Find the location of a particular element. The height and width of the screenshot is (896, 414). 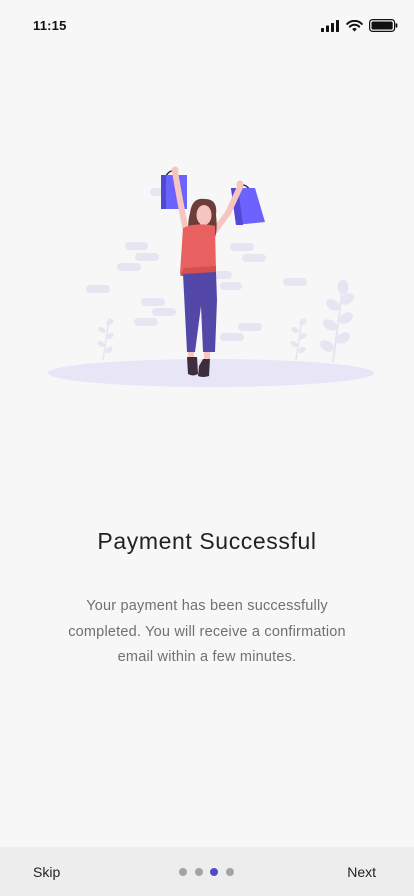

signal-icon is located at coordinates (330, 25).